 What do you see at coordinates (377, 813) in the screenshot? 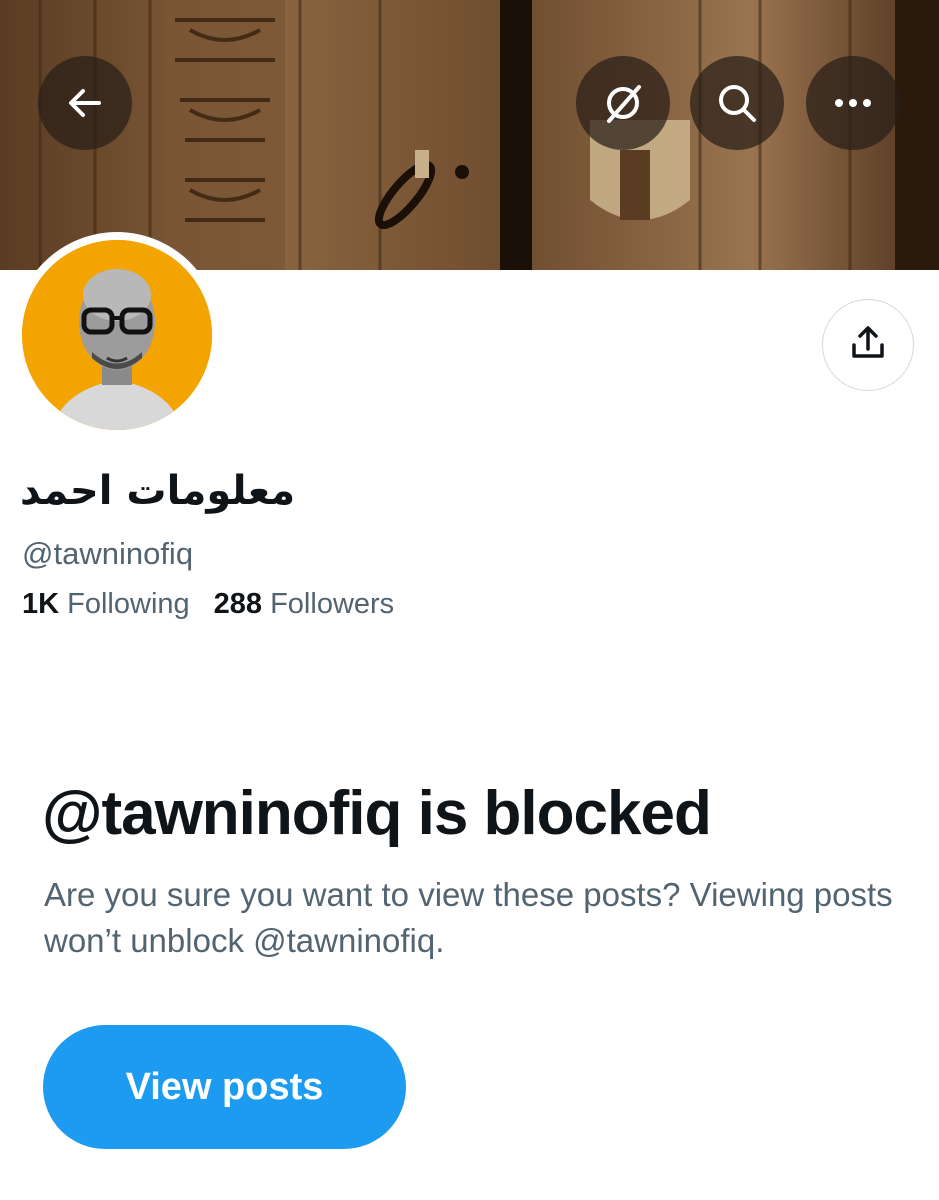
I see `blocked-title: @tawninofiq is blocked` at bounding box center [377, 813].